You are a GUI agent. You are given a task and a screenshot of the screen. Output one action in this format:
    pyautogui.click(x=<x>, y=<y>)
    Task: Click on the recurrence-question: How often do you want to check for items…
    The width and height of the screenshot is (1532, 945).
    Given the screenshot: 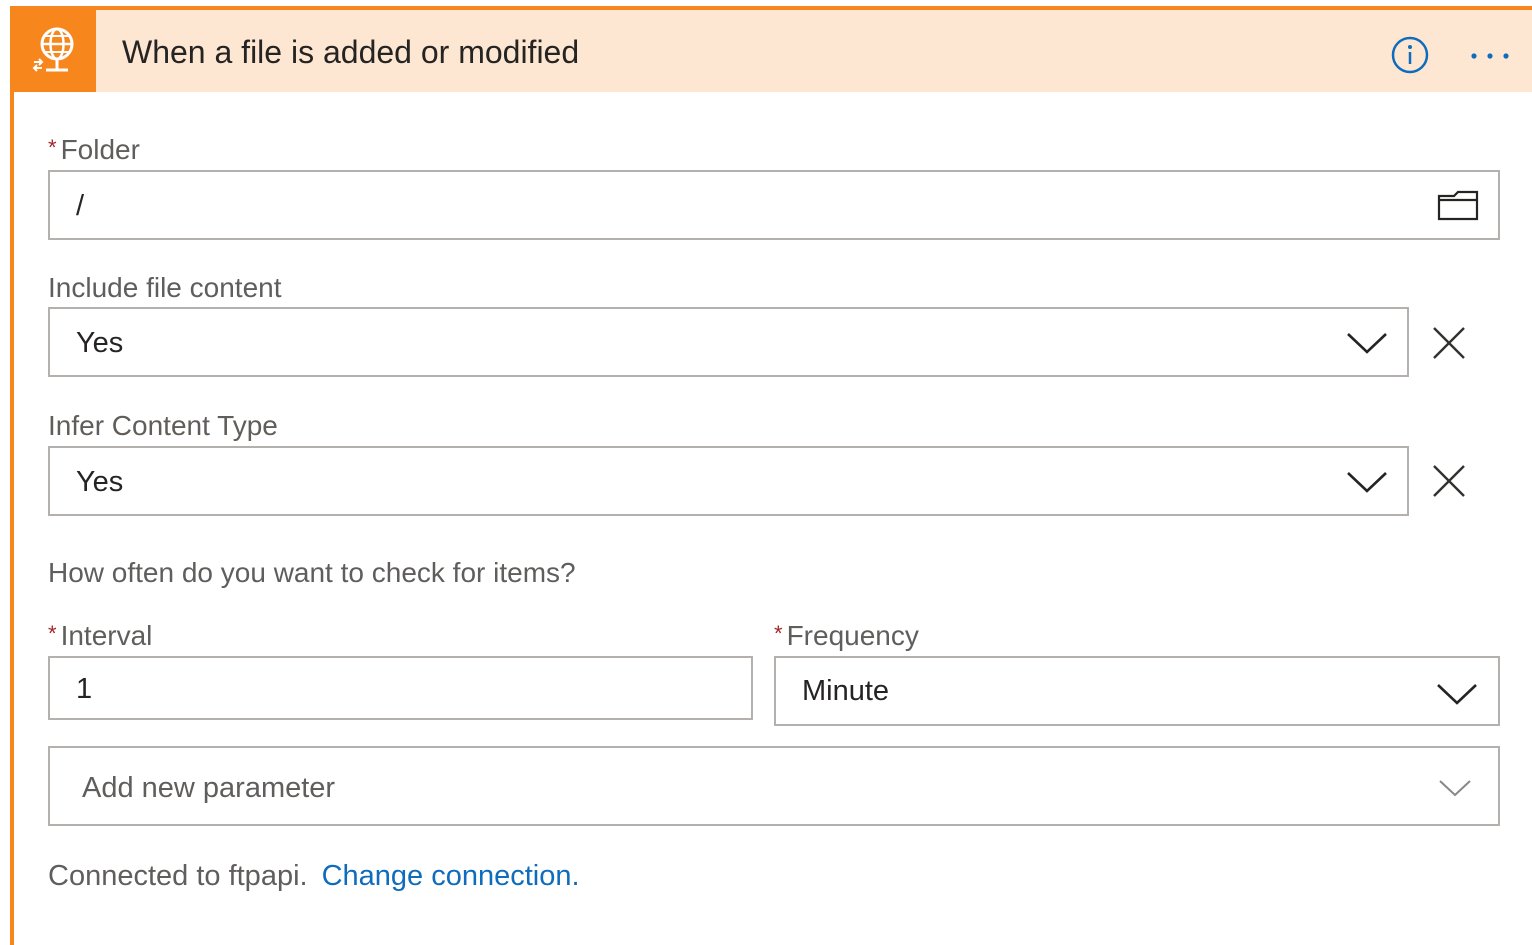 What is the action you would take?
    pyautogui.click(x=312, y=572)
    